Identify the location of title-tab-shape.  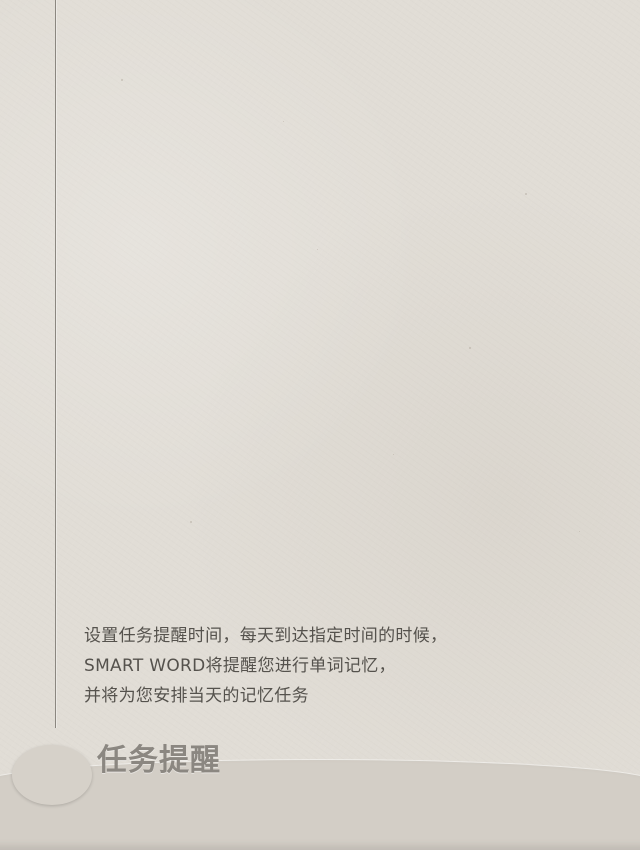
(52, 775).